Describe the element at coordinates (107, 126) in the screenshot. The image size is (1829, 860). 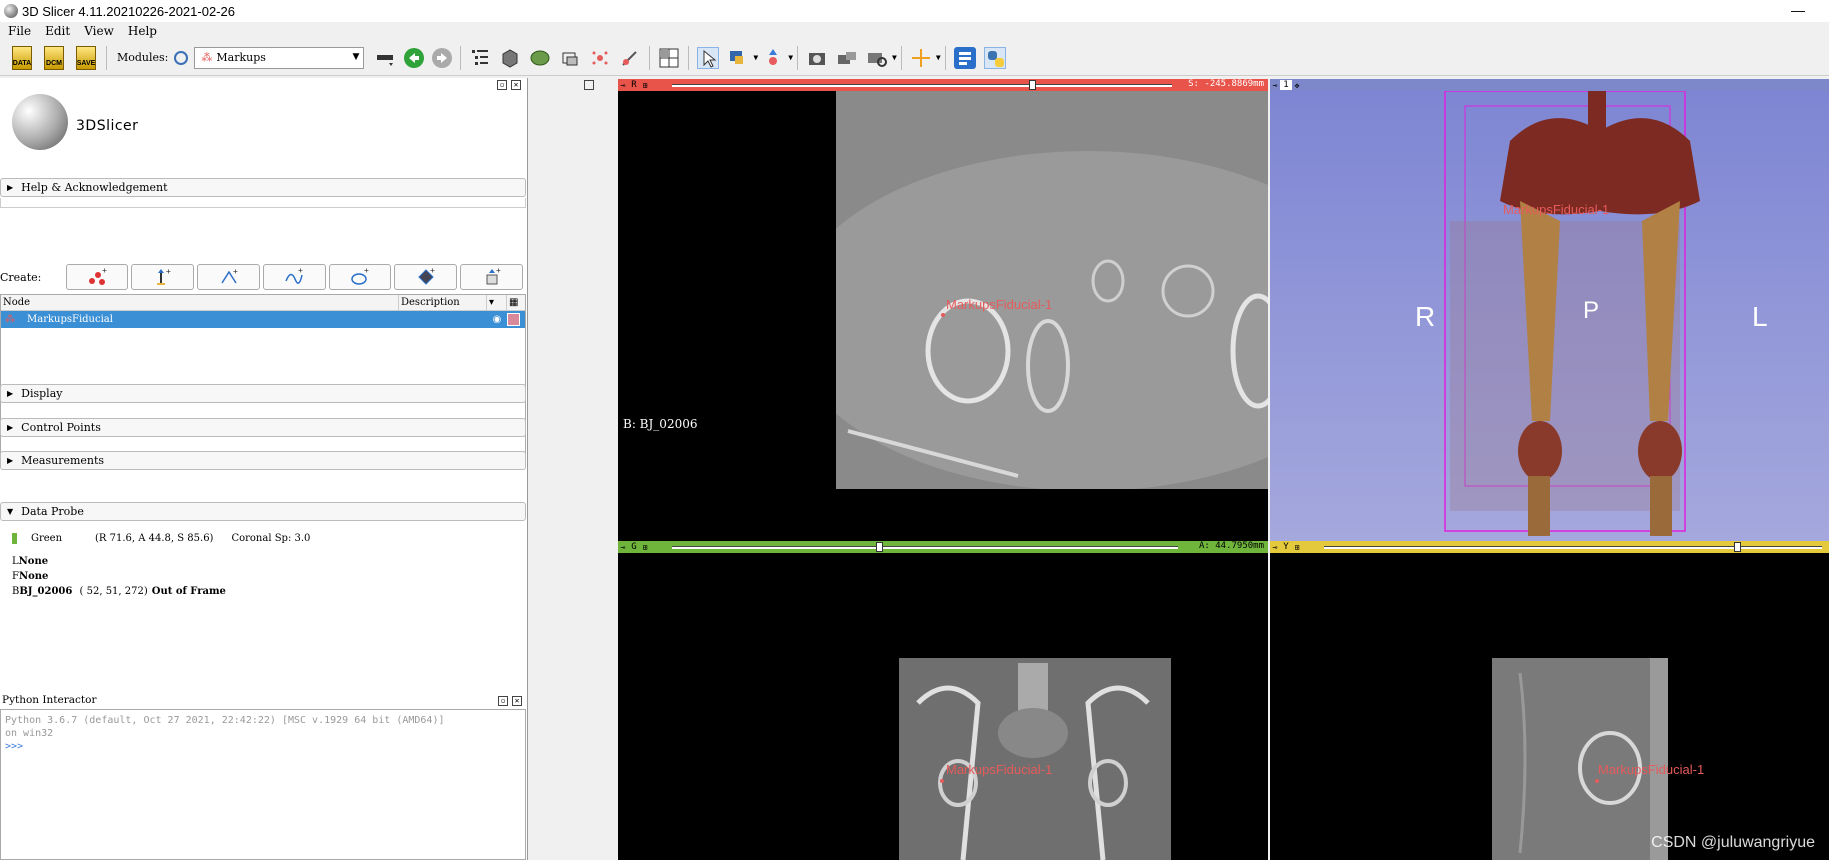
I see `logo-text: 3DSlicer` at that location.